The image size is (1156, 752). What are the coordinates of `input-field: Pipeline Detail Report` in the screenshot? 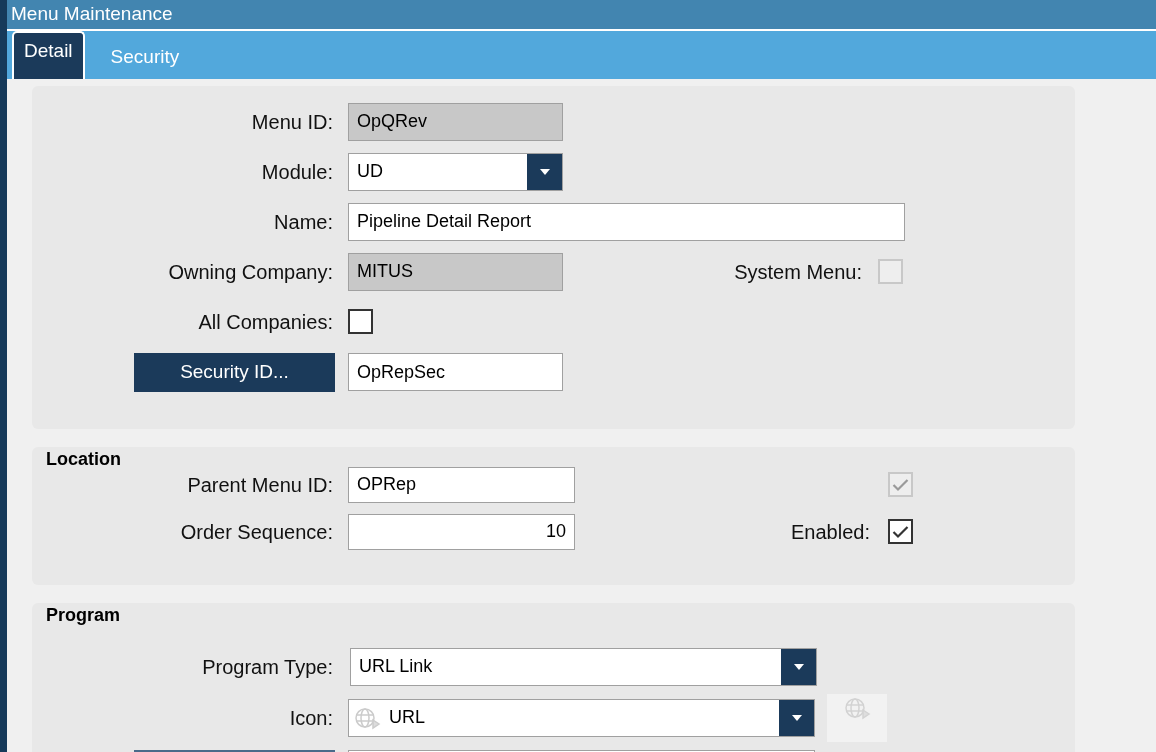 It's located at (626, 221).